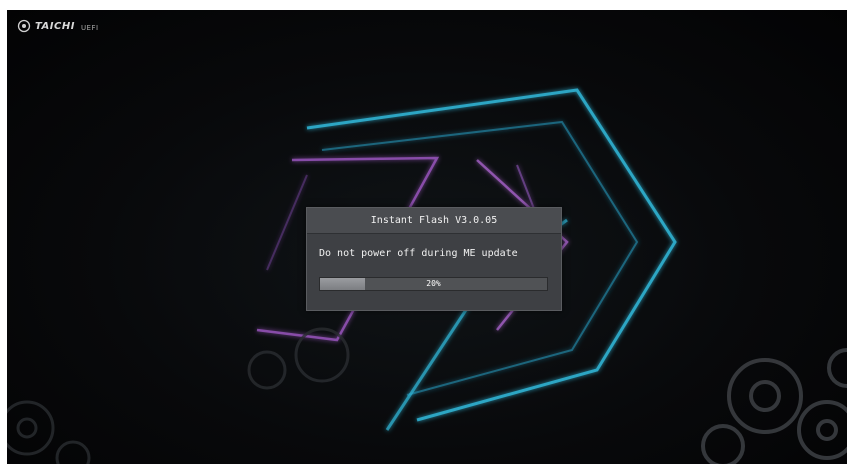 This screenshot has width=854, height=464. What do you see at coordinates (89, 27) in the screenshot?
I see `brand-sub: UEFI` at bounding box center [89, 27].